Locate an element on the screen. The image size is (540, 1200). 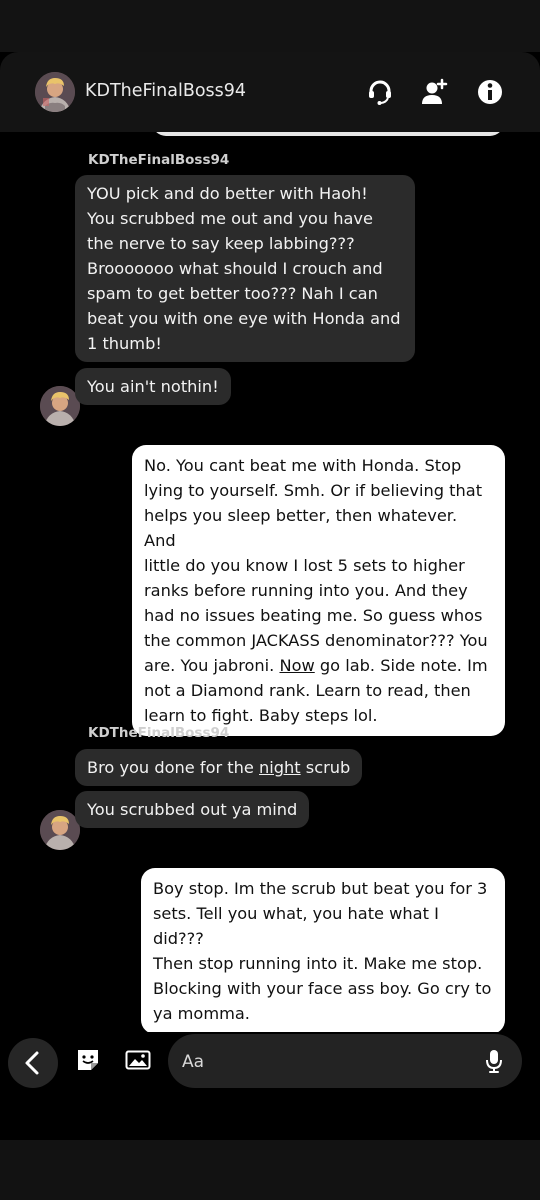
image-icon is located at coordinates (138, 1060).